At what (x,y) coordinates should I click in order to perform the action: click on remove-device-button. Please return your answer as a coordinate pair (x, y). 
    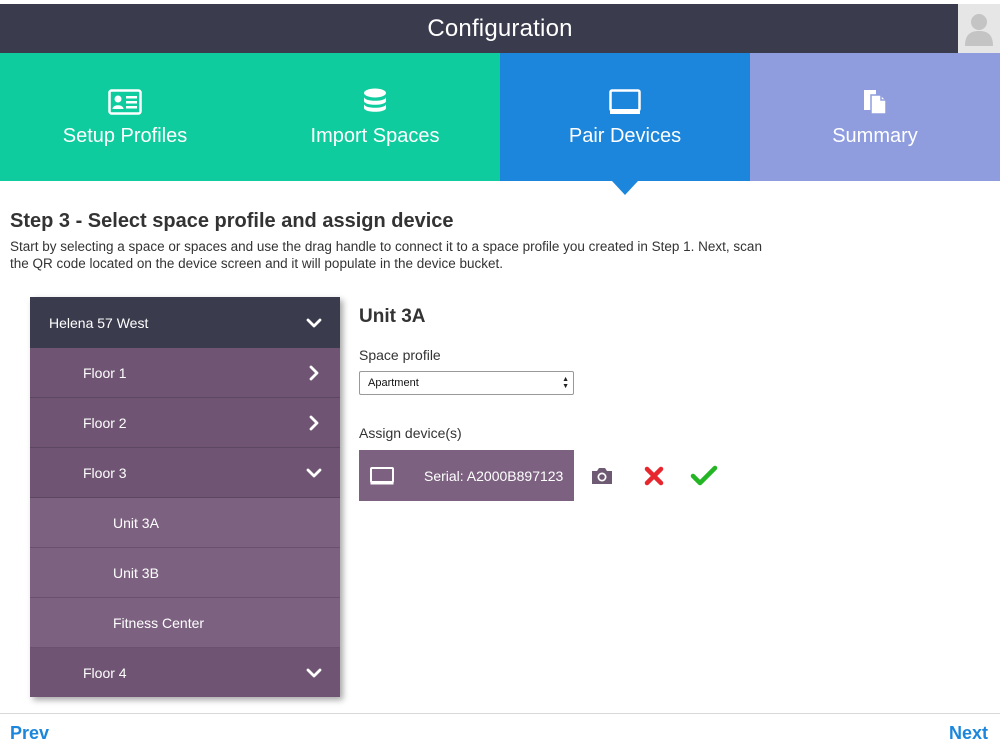
    Looking at the image, I should click on (654, 476).